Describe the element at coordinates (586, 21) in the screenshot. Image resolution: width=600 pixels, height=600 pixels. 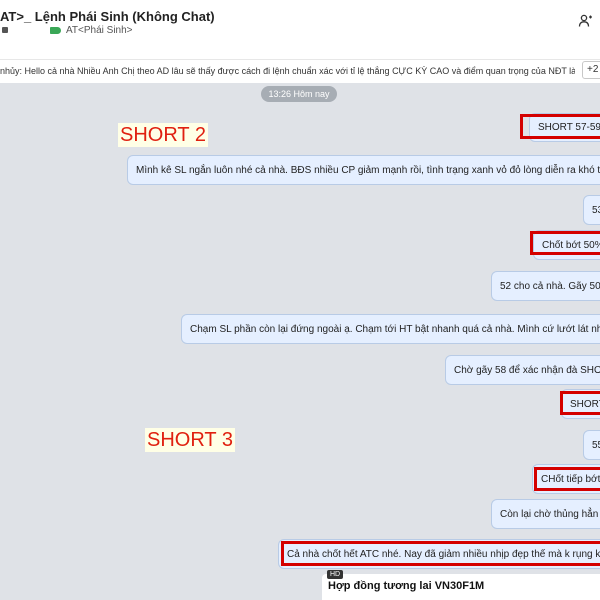
I see `add-member-icon` at that location.